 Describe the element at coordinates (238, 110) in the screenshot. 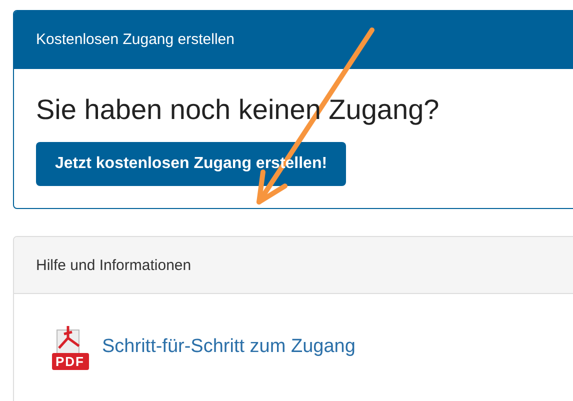

I see `question-heading: Sie haben noch keinen Zugang?` at that location.